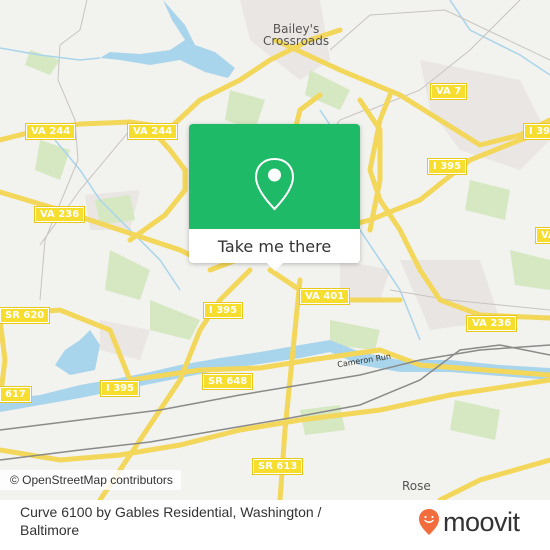 Image resolution: width=550 pixels, height=550 pixels. I want to click on moovit-wordmark: moovit, so click(481, 521).